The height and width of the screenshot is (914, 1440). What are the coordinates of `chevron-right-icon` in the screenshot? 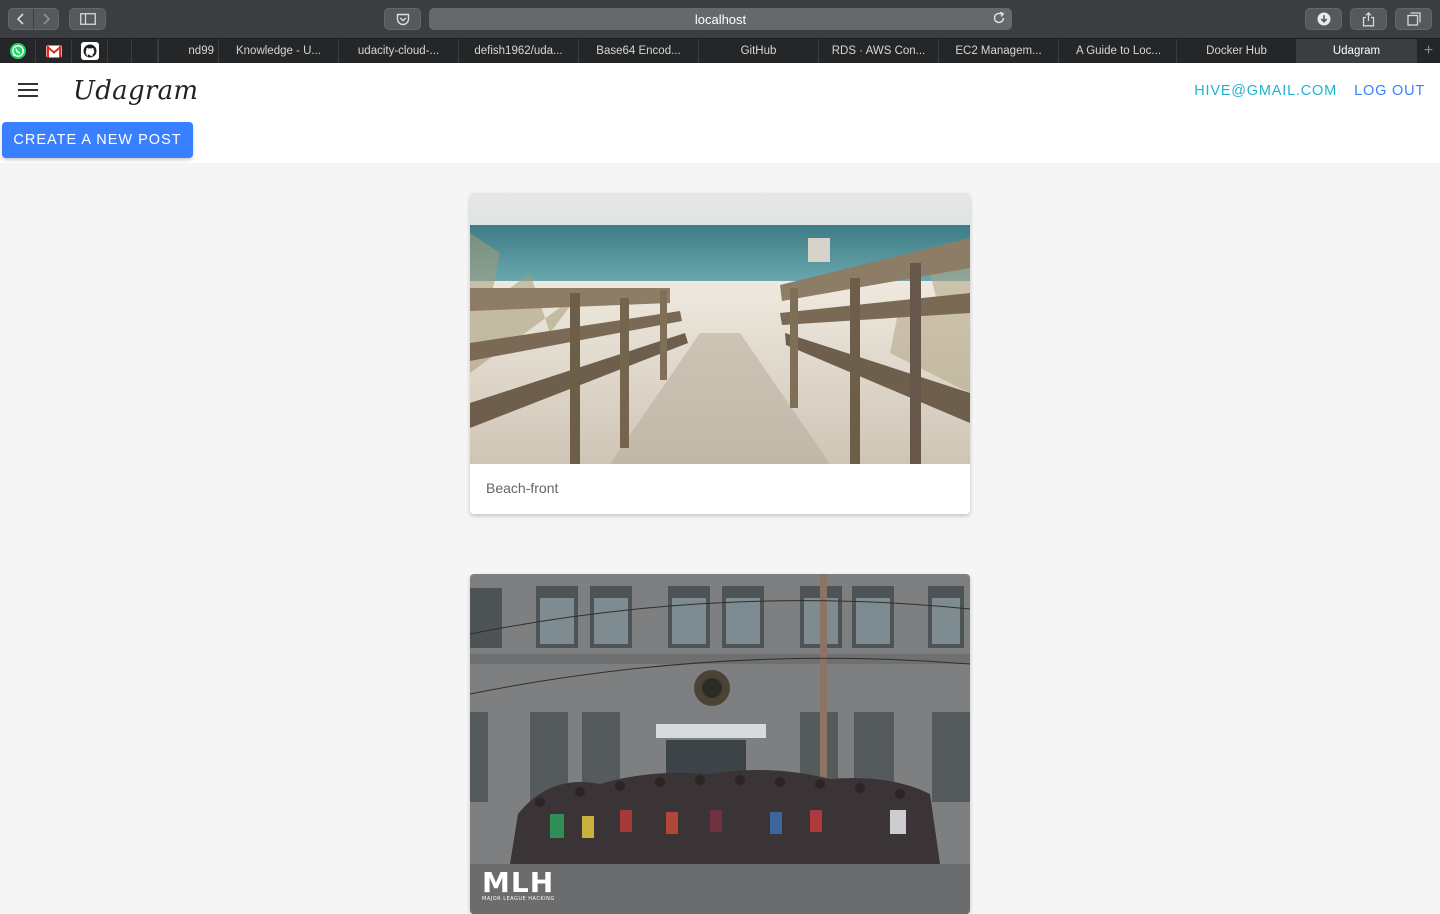 It's located at (47, 19).